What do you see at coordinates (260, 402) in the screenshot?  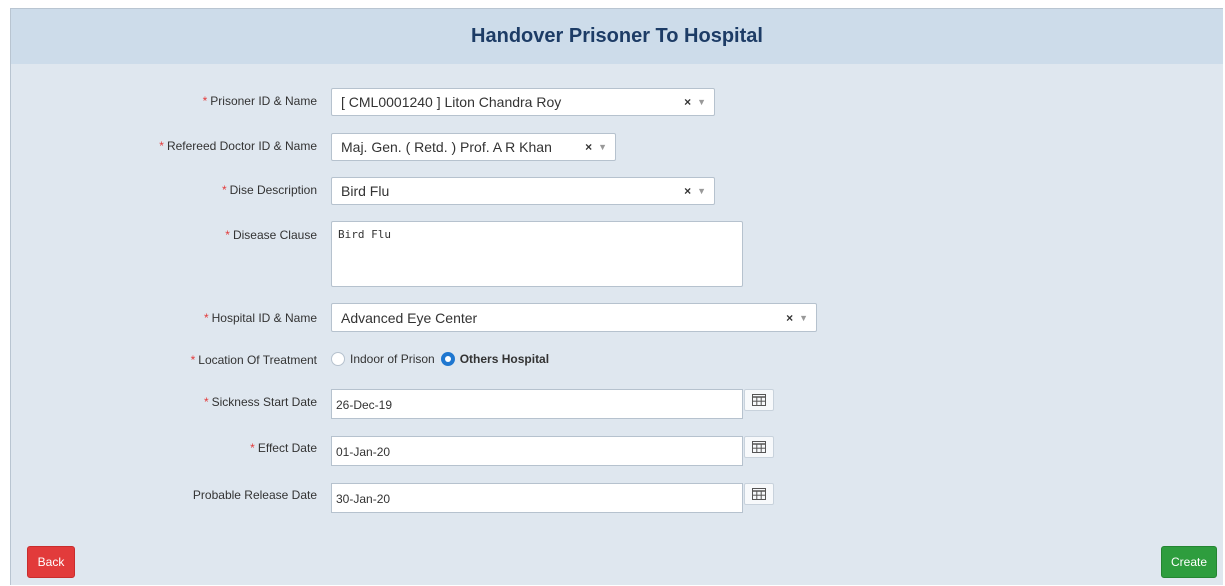 I see `sickness-start-label: * Sickness Start Date` at bounding box center [260, 402].